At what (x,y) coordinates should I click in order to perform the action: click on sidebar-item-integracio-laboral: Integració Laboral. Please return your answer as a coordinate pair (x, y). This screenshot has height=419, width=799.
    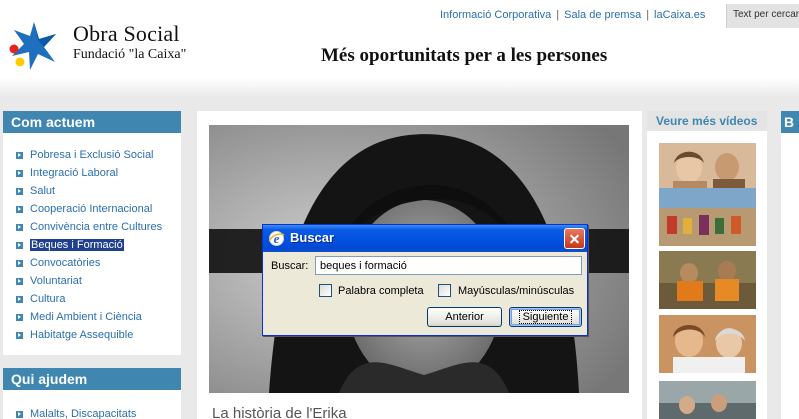
    Looking at the image, I should click on (92, 173).